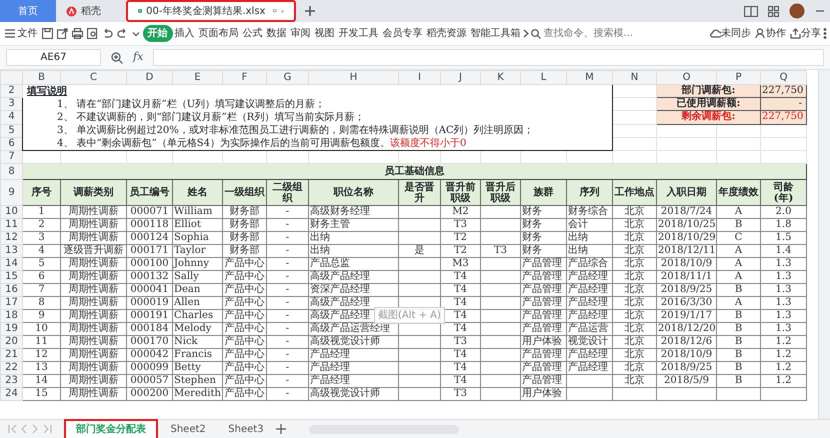  What do you see at coordinates (11, 355) in the screenshot?
I see `row-number: 21` at bounding box center [11, 355].